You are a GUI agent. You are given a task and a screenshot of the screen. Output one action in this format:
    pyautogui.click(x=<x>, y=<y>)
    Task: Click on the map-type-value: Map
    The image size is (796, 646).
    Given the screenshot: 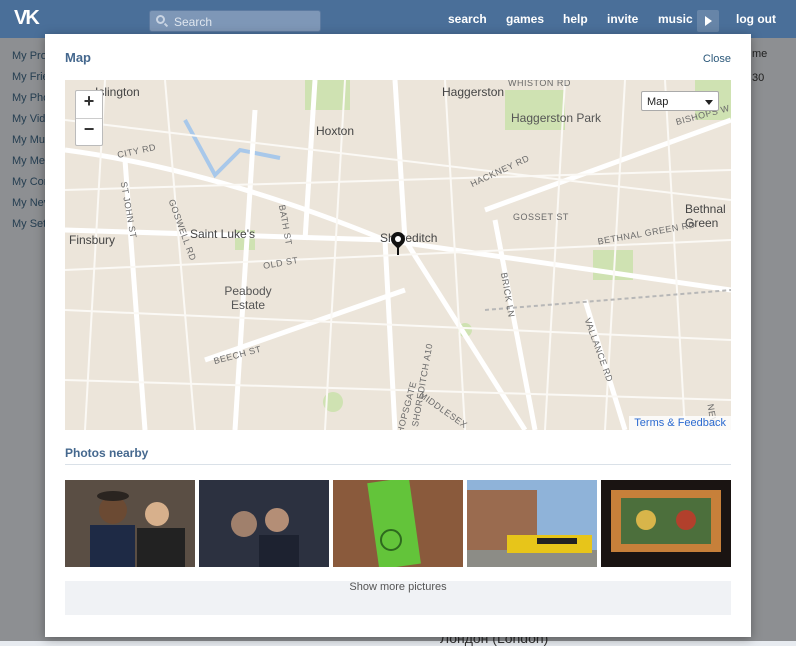 What is the action you would take?
    pyautogui.click(x=658, y=102)
    